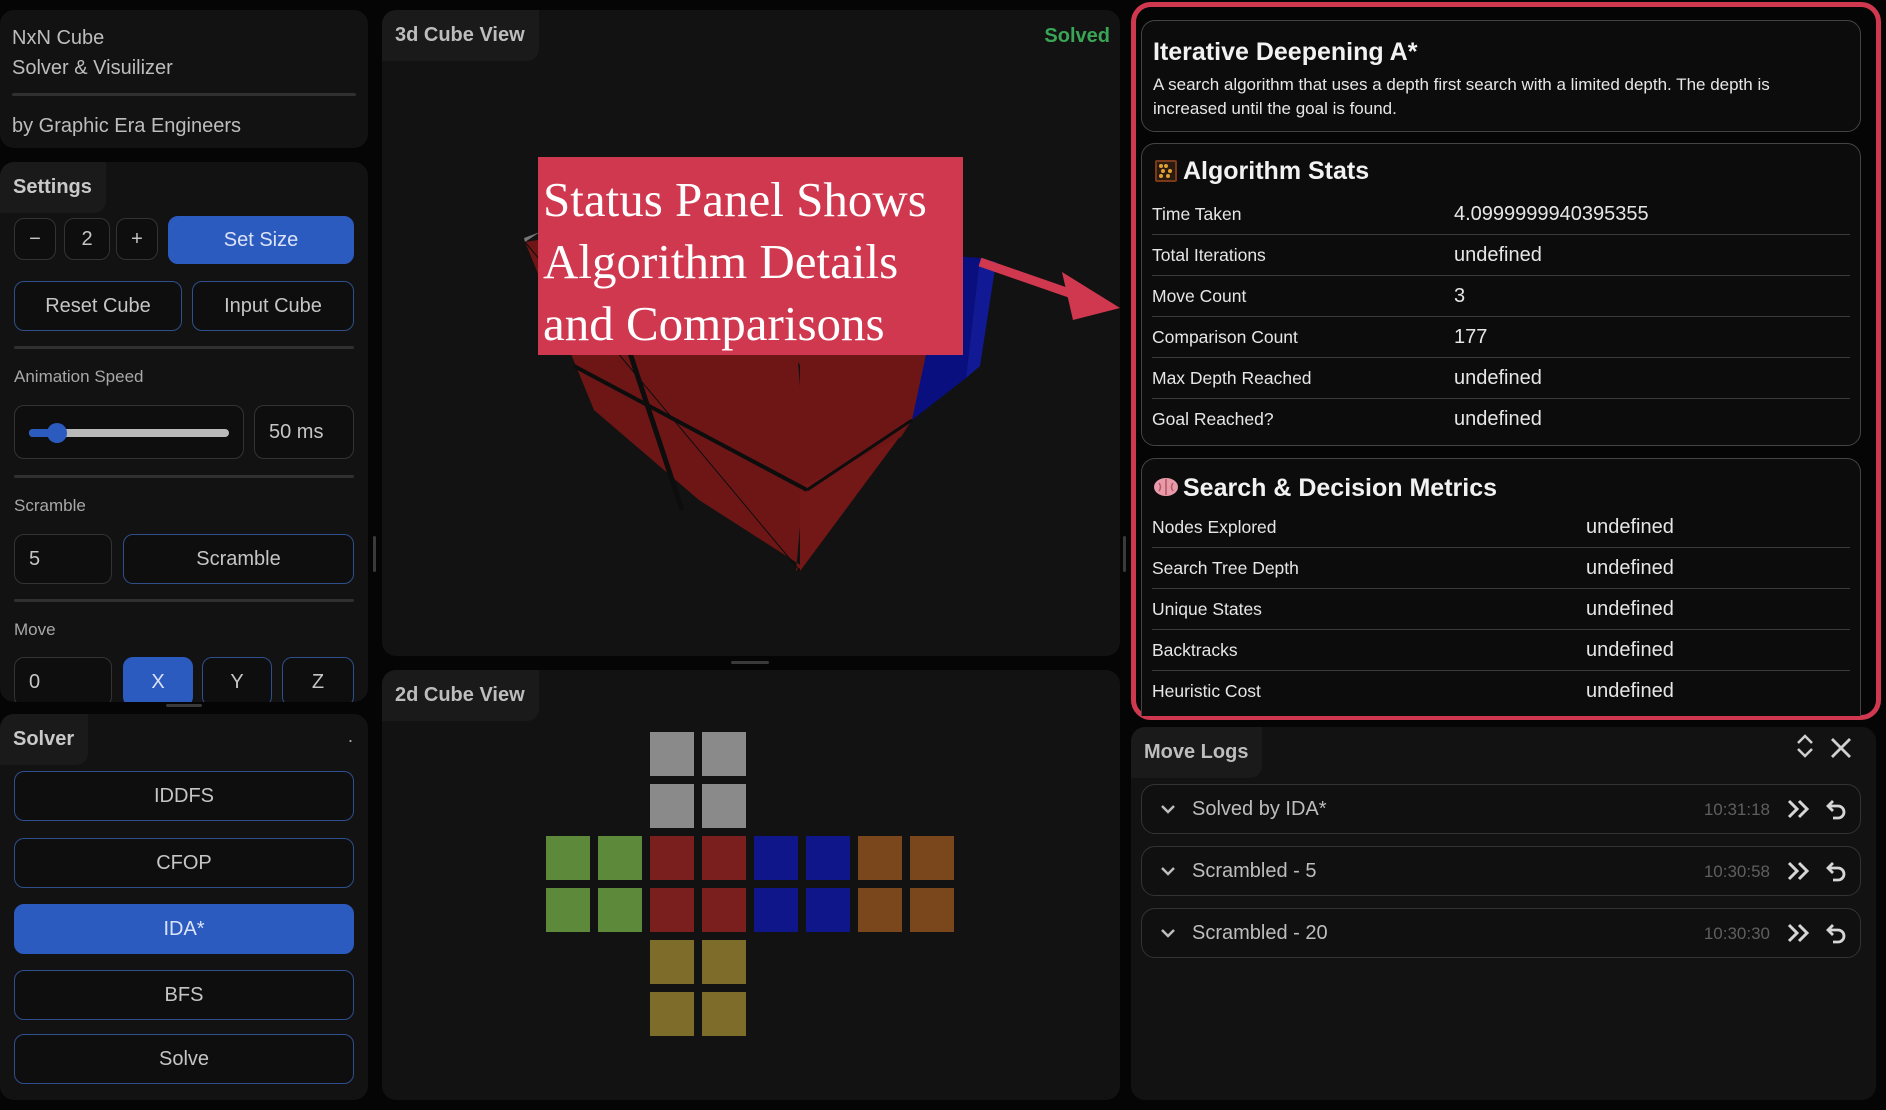  What do you see at coordinates (1501, 871) in the screenshot?
I see `move-log-entry: Scrambled - 5 10:30:58` at bounding box center [1501, 871].